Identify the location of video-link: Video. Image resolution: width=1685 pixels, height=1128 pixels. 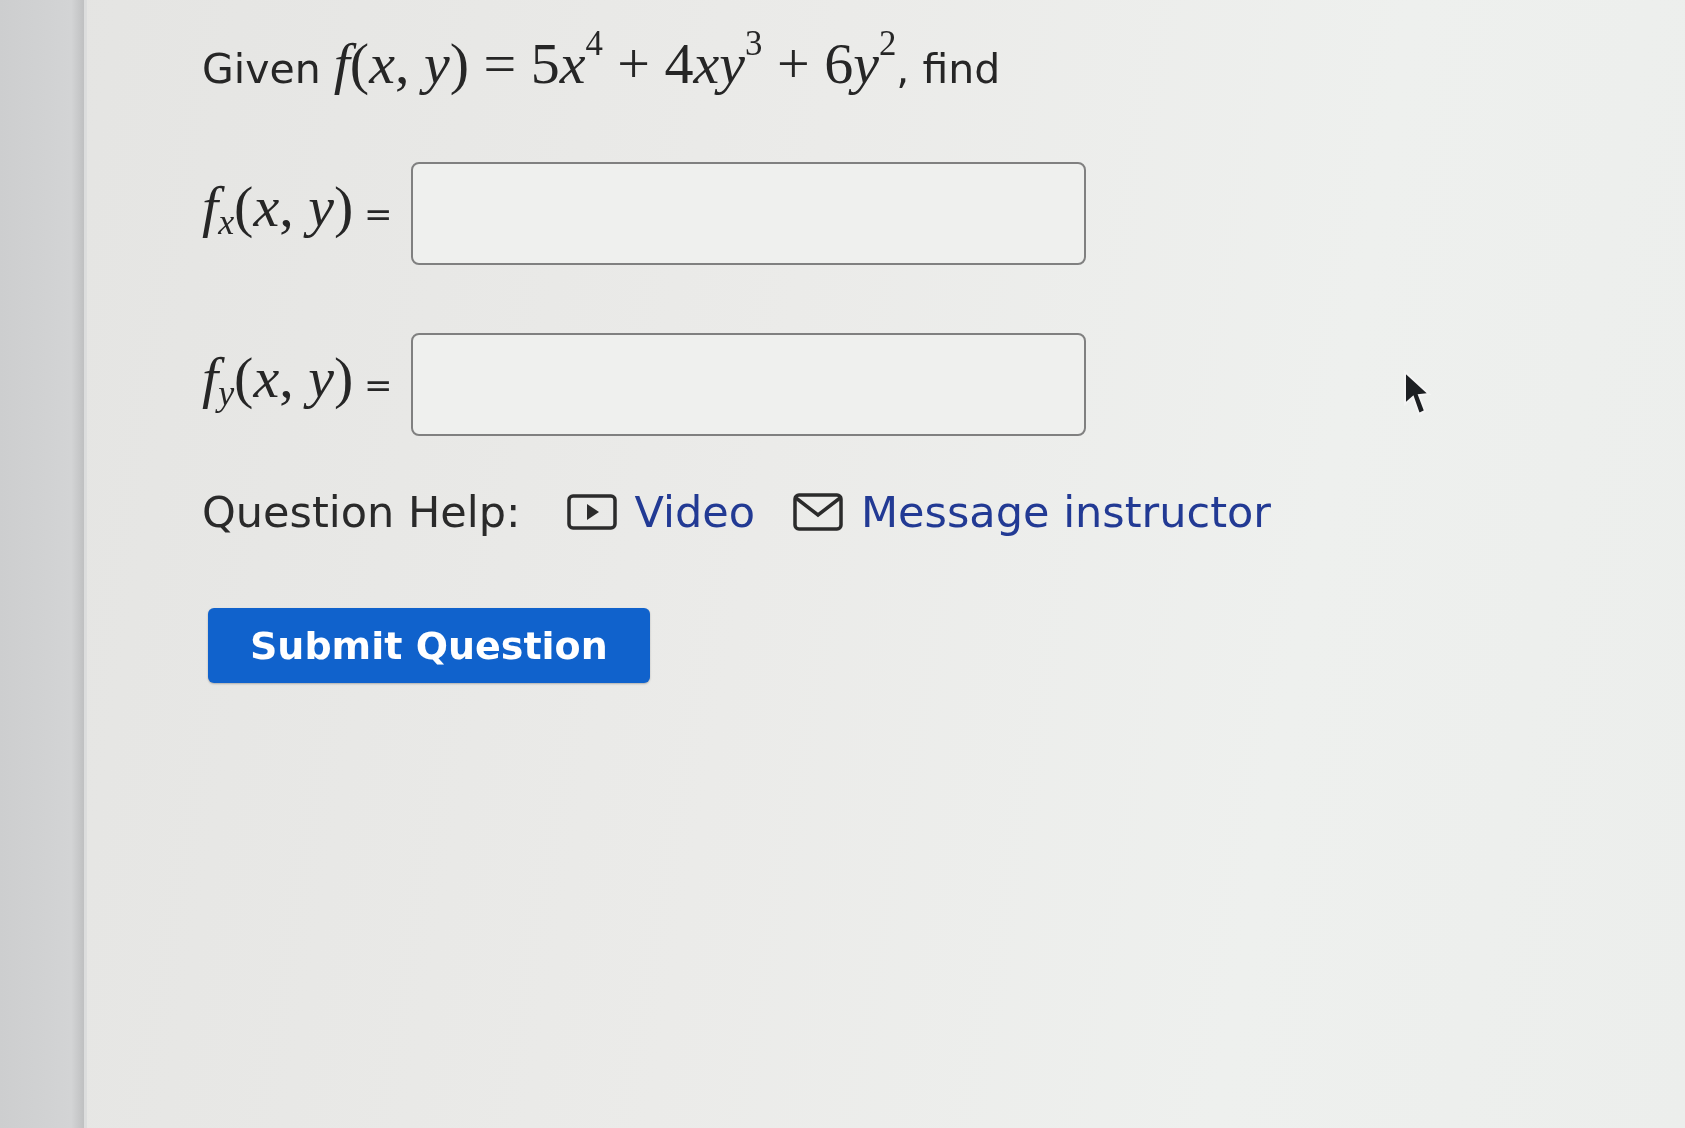
(660, 512).